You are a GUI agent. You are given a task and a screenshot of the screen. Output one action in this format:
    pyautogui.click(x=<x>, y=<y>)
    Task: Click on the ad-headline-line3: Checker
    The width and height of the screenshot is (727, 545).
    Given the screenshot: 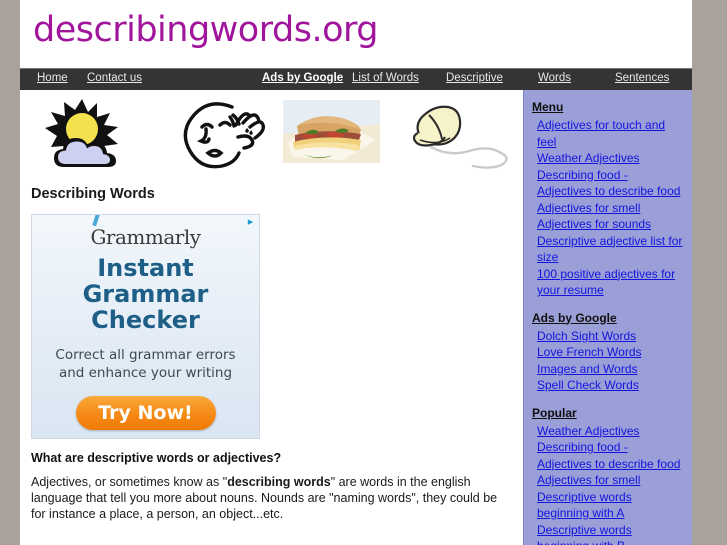 What is the action you would take?
    pyautogui.click(x=145, y=319)
    